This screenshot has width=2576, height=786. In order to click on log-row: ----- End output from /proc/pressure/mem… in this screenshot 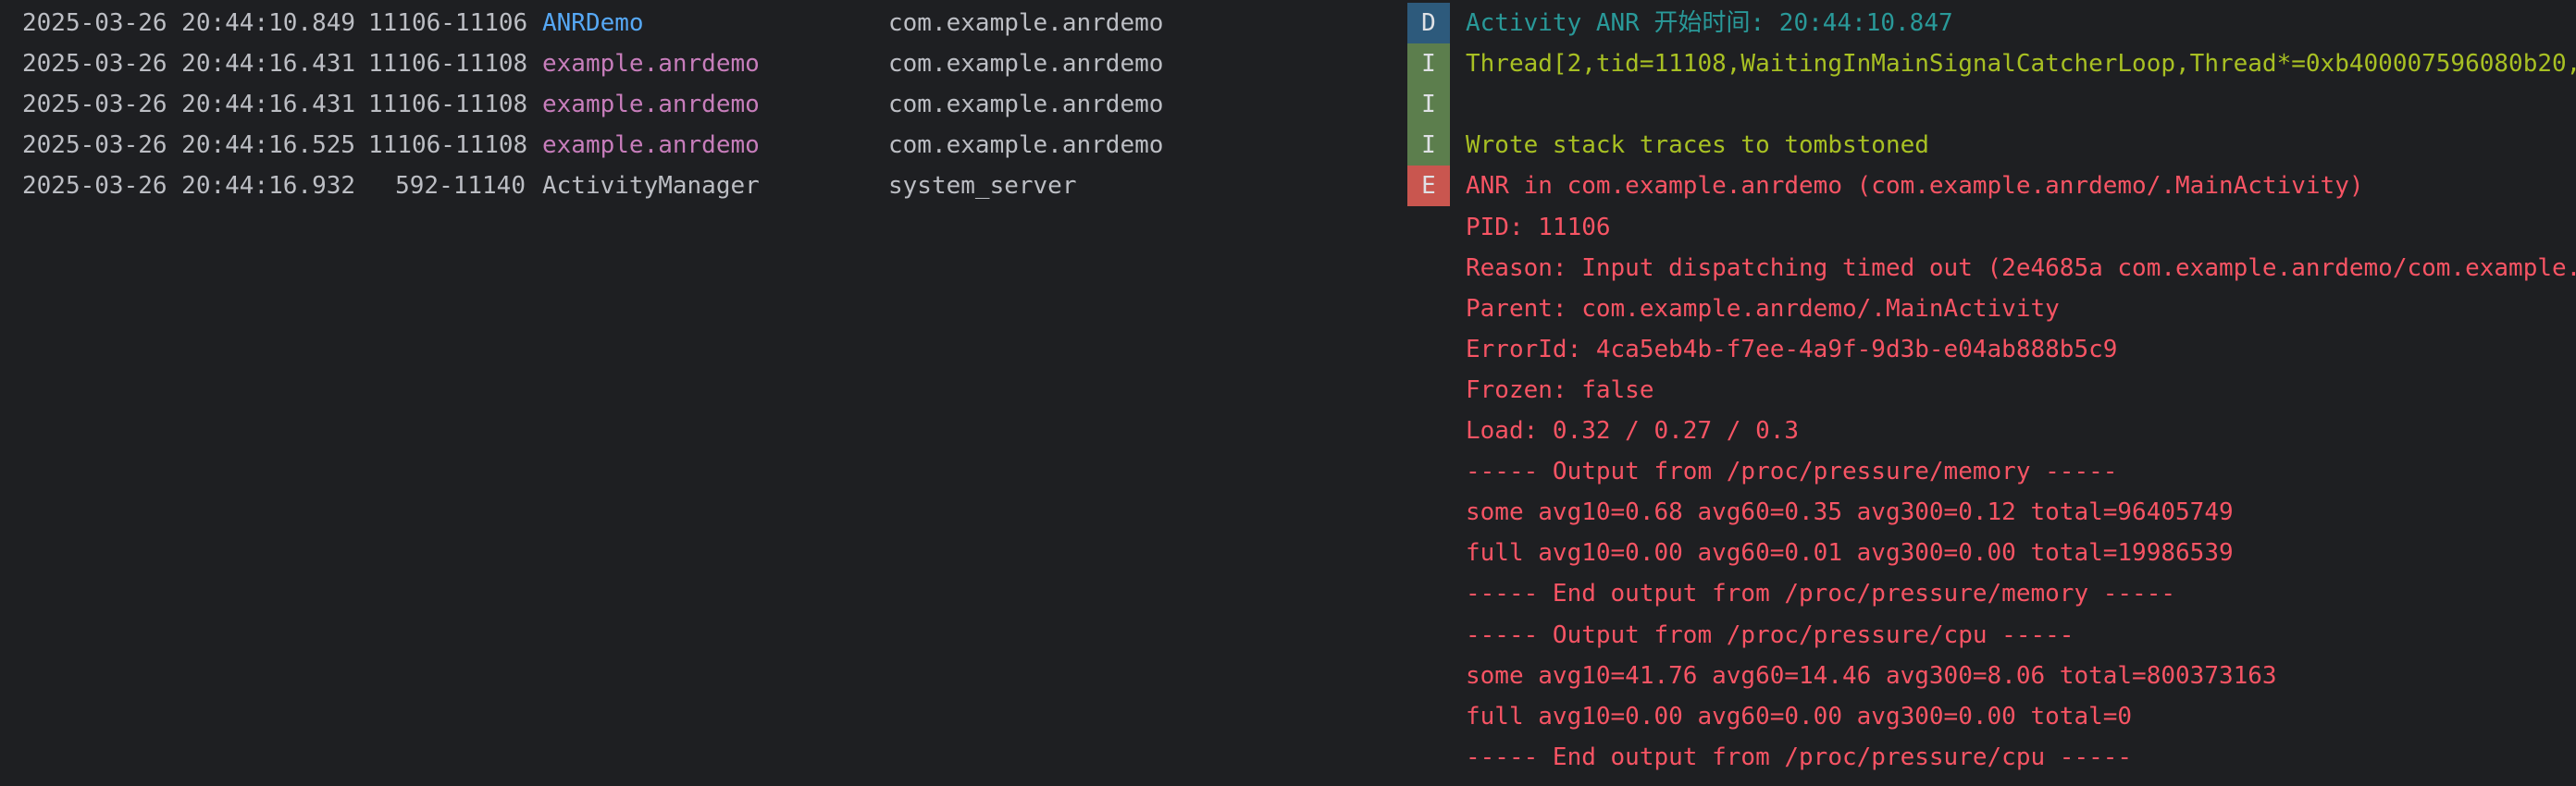, I will do `click(1288, 593)`.